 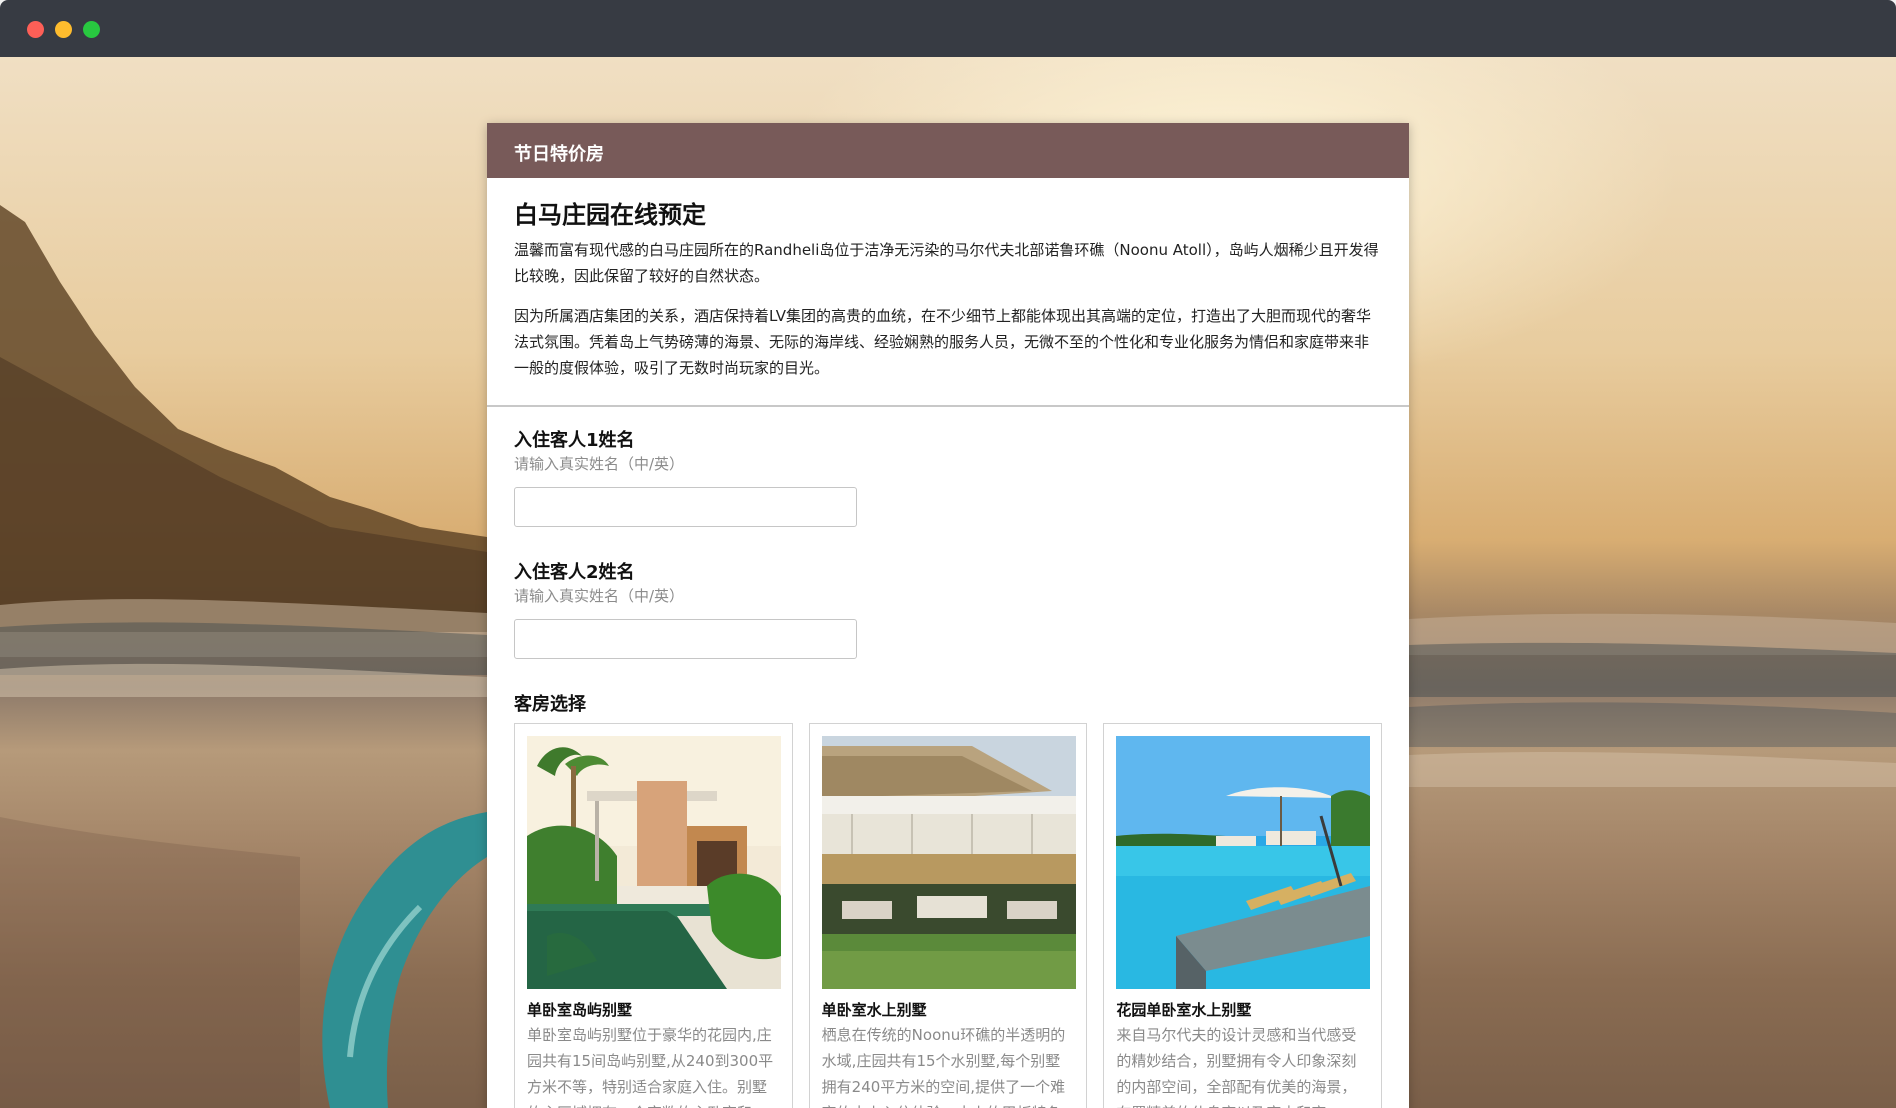 I want to click on island-villa-photo, so click(x=654, y=862).